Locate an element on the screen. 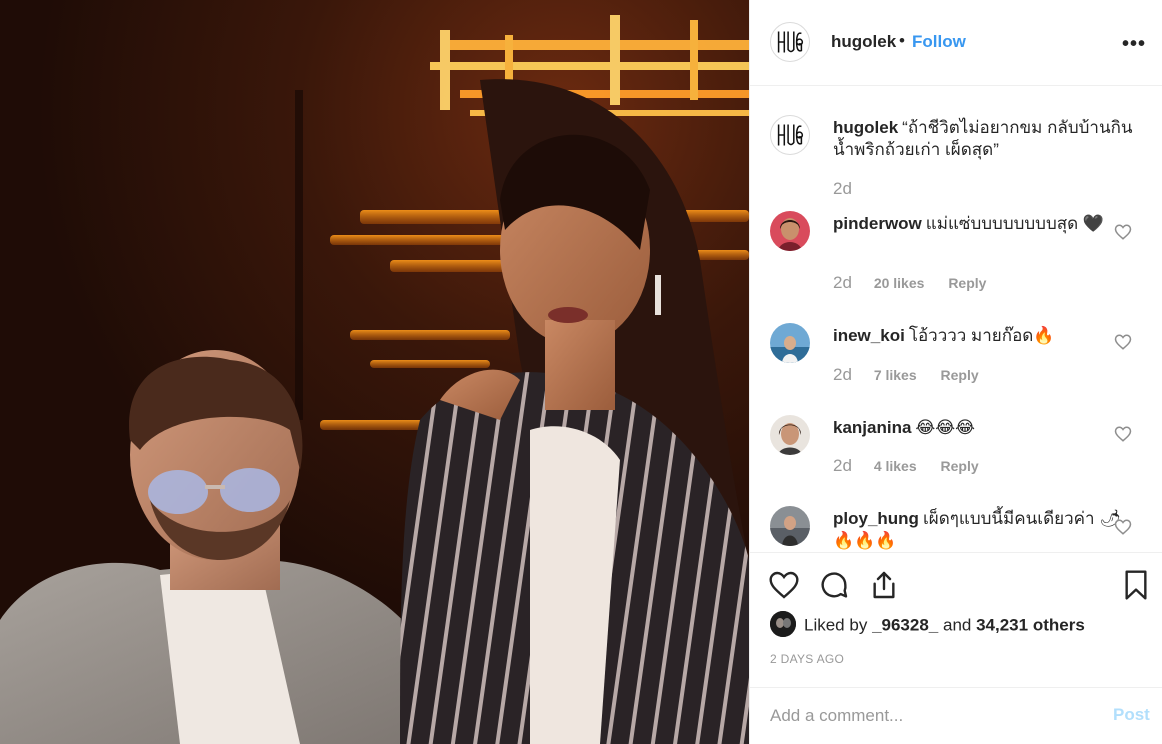 The image size is (1162, 744). bookmark-icon is located at coordinates (1136, 585).